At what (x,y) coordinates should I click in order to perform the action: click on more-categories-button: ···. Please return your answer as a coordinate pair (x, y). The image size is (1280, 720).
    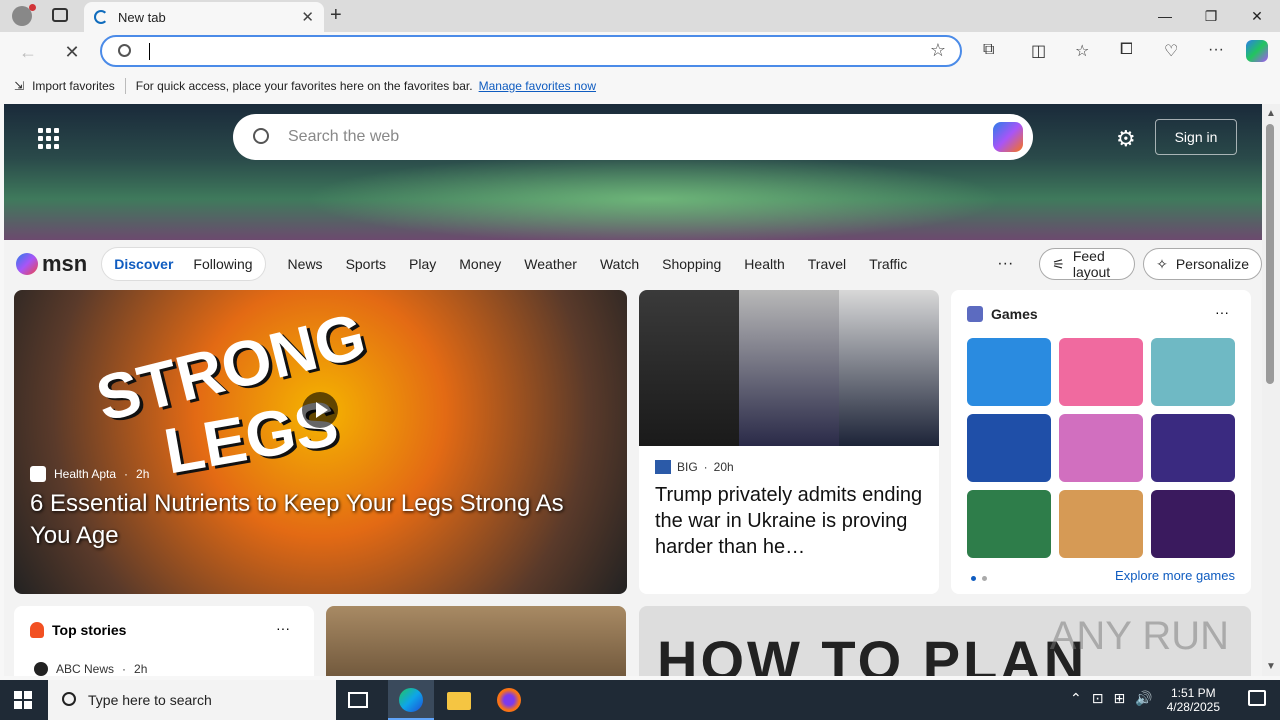
    Looking at the image, I should click on (1005, 264).